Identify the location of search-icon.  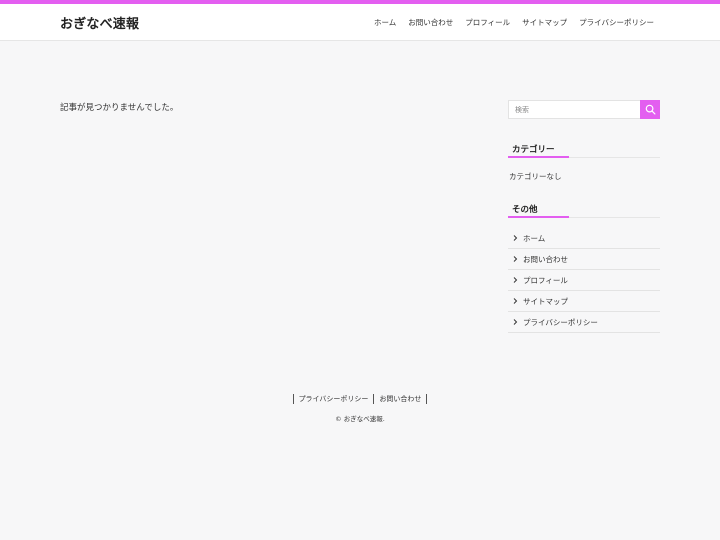
(650, 109).